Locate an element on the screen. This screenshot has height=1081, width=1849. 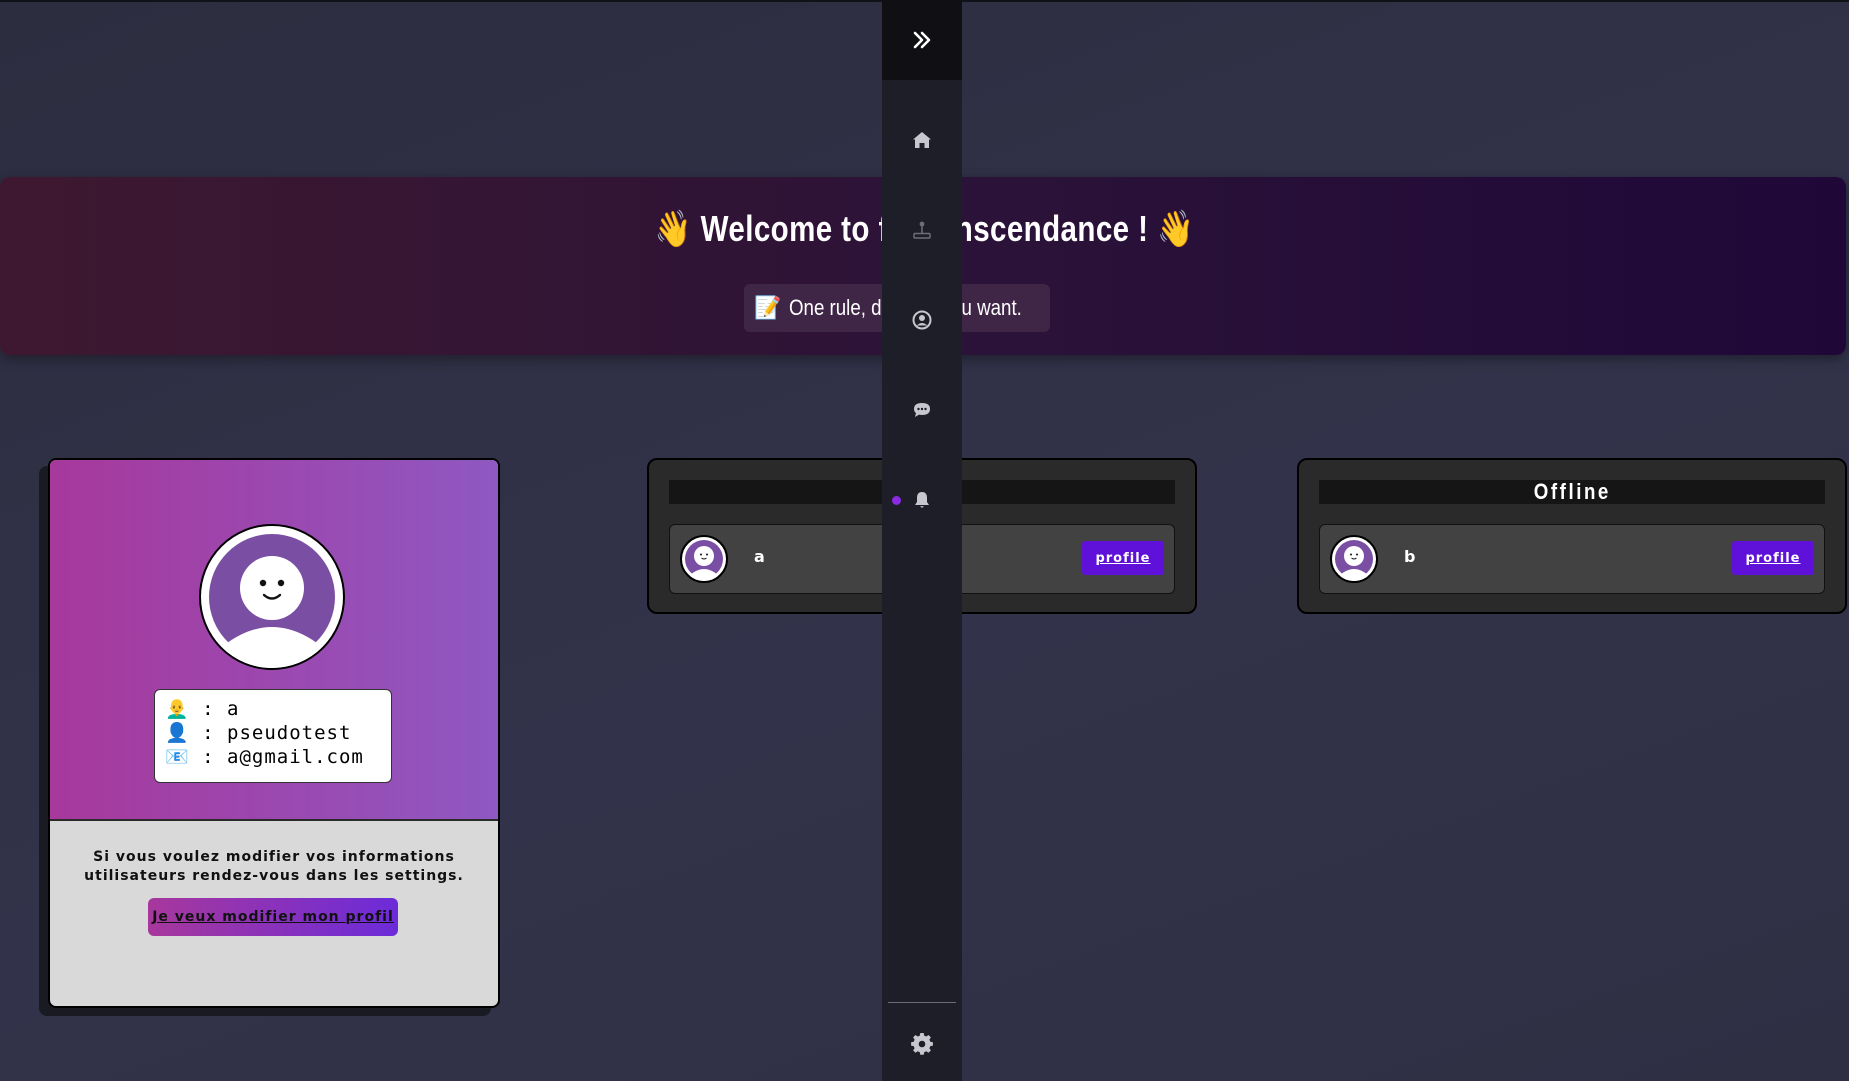
info-row-pseudo: 👤 : pseudotest is located at coordinates (258, 733).